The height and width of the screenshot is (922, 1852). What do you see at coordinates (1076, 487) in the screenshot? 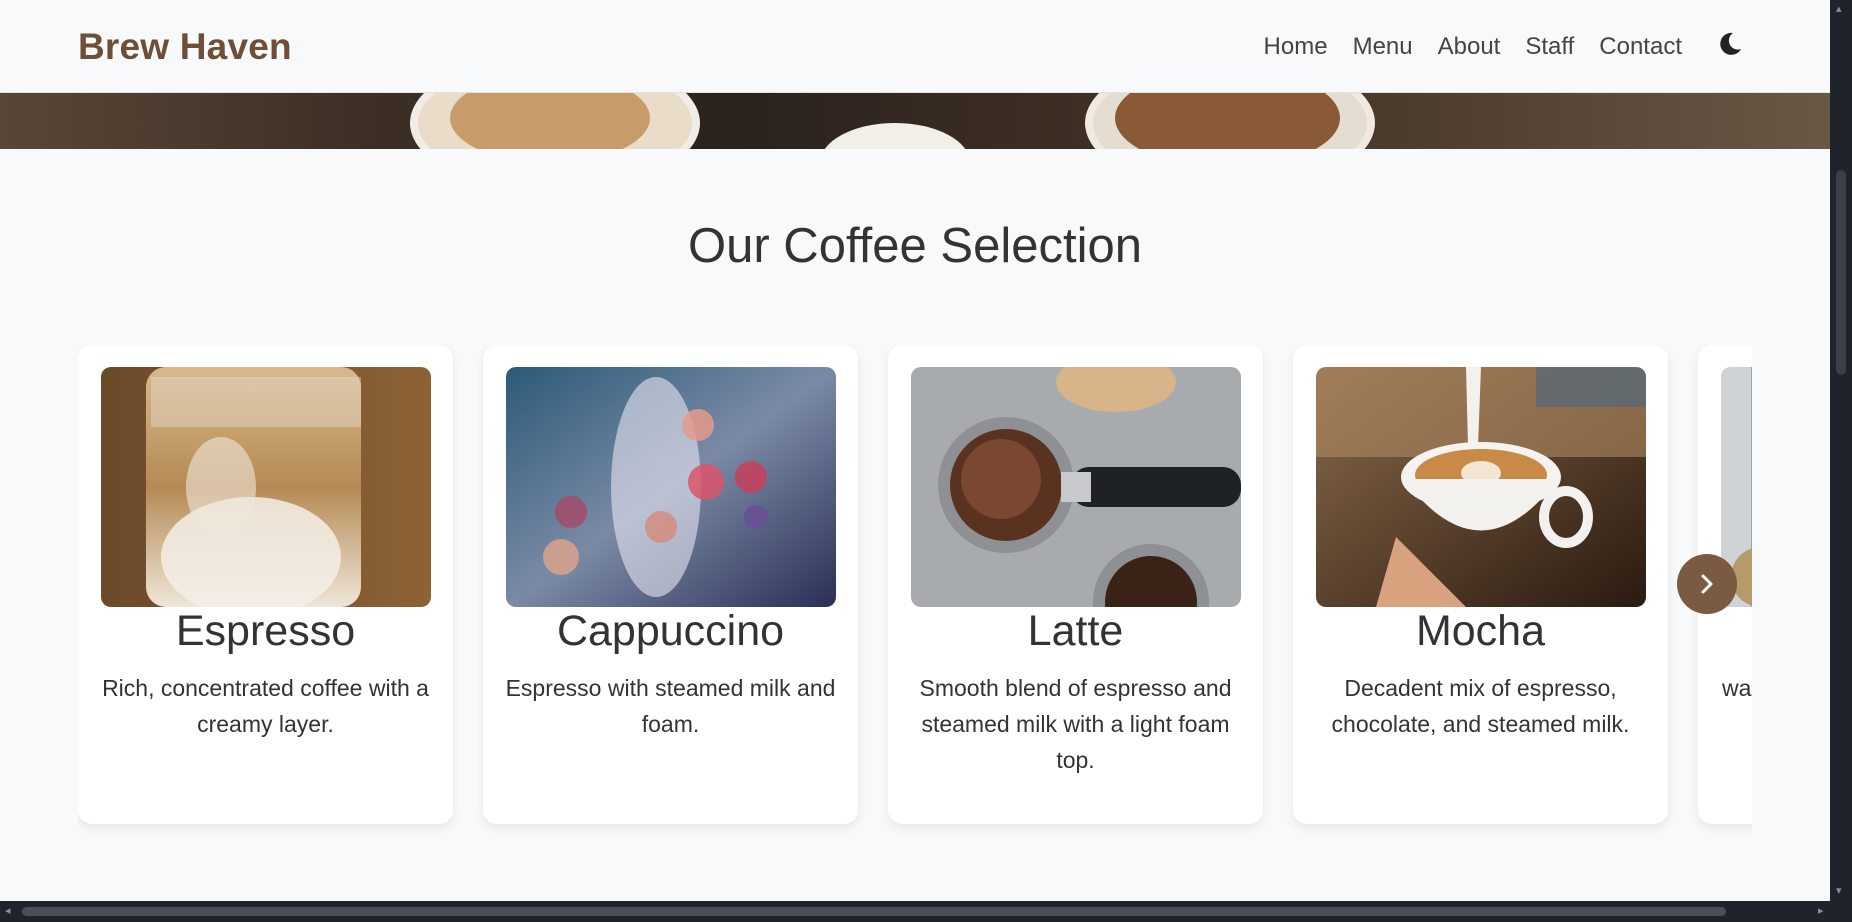
I see `latte-image` at bounding box center [1076, 487].